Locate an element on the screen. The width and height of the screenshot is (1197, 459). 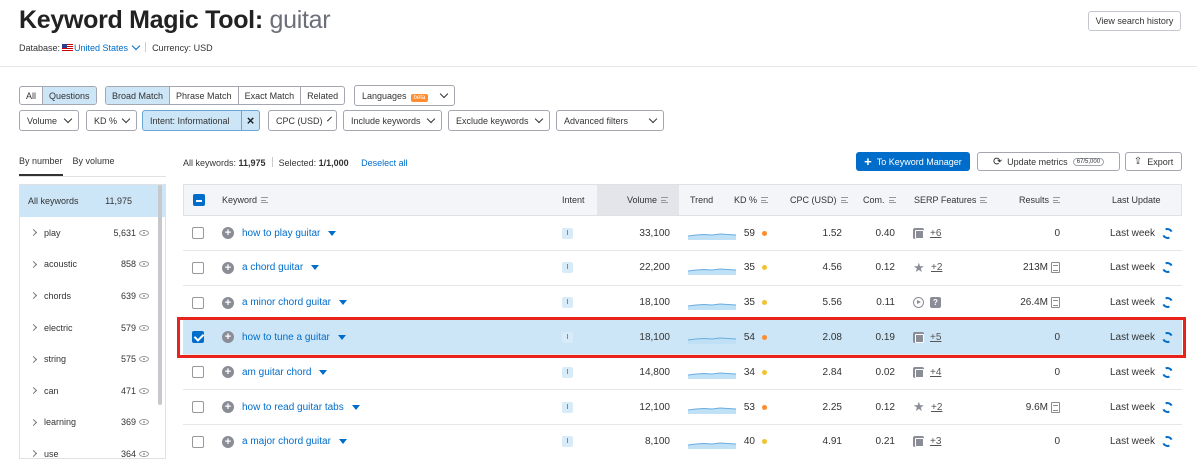
tab-questions: Questions is located at coordinates (69, 95).